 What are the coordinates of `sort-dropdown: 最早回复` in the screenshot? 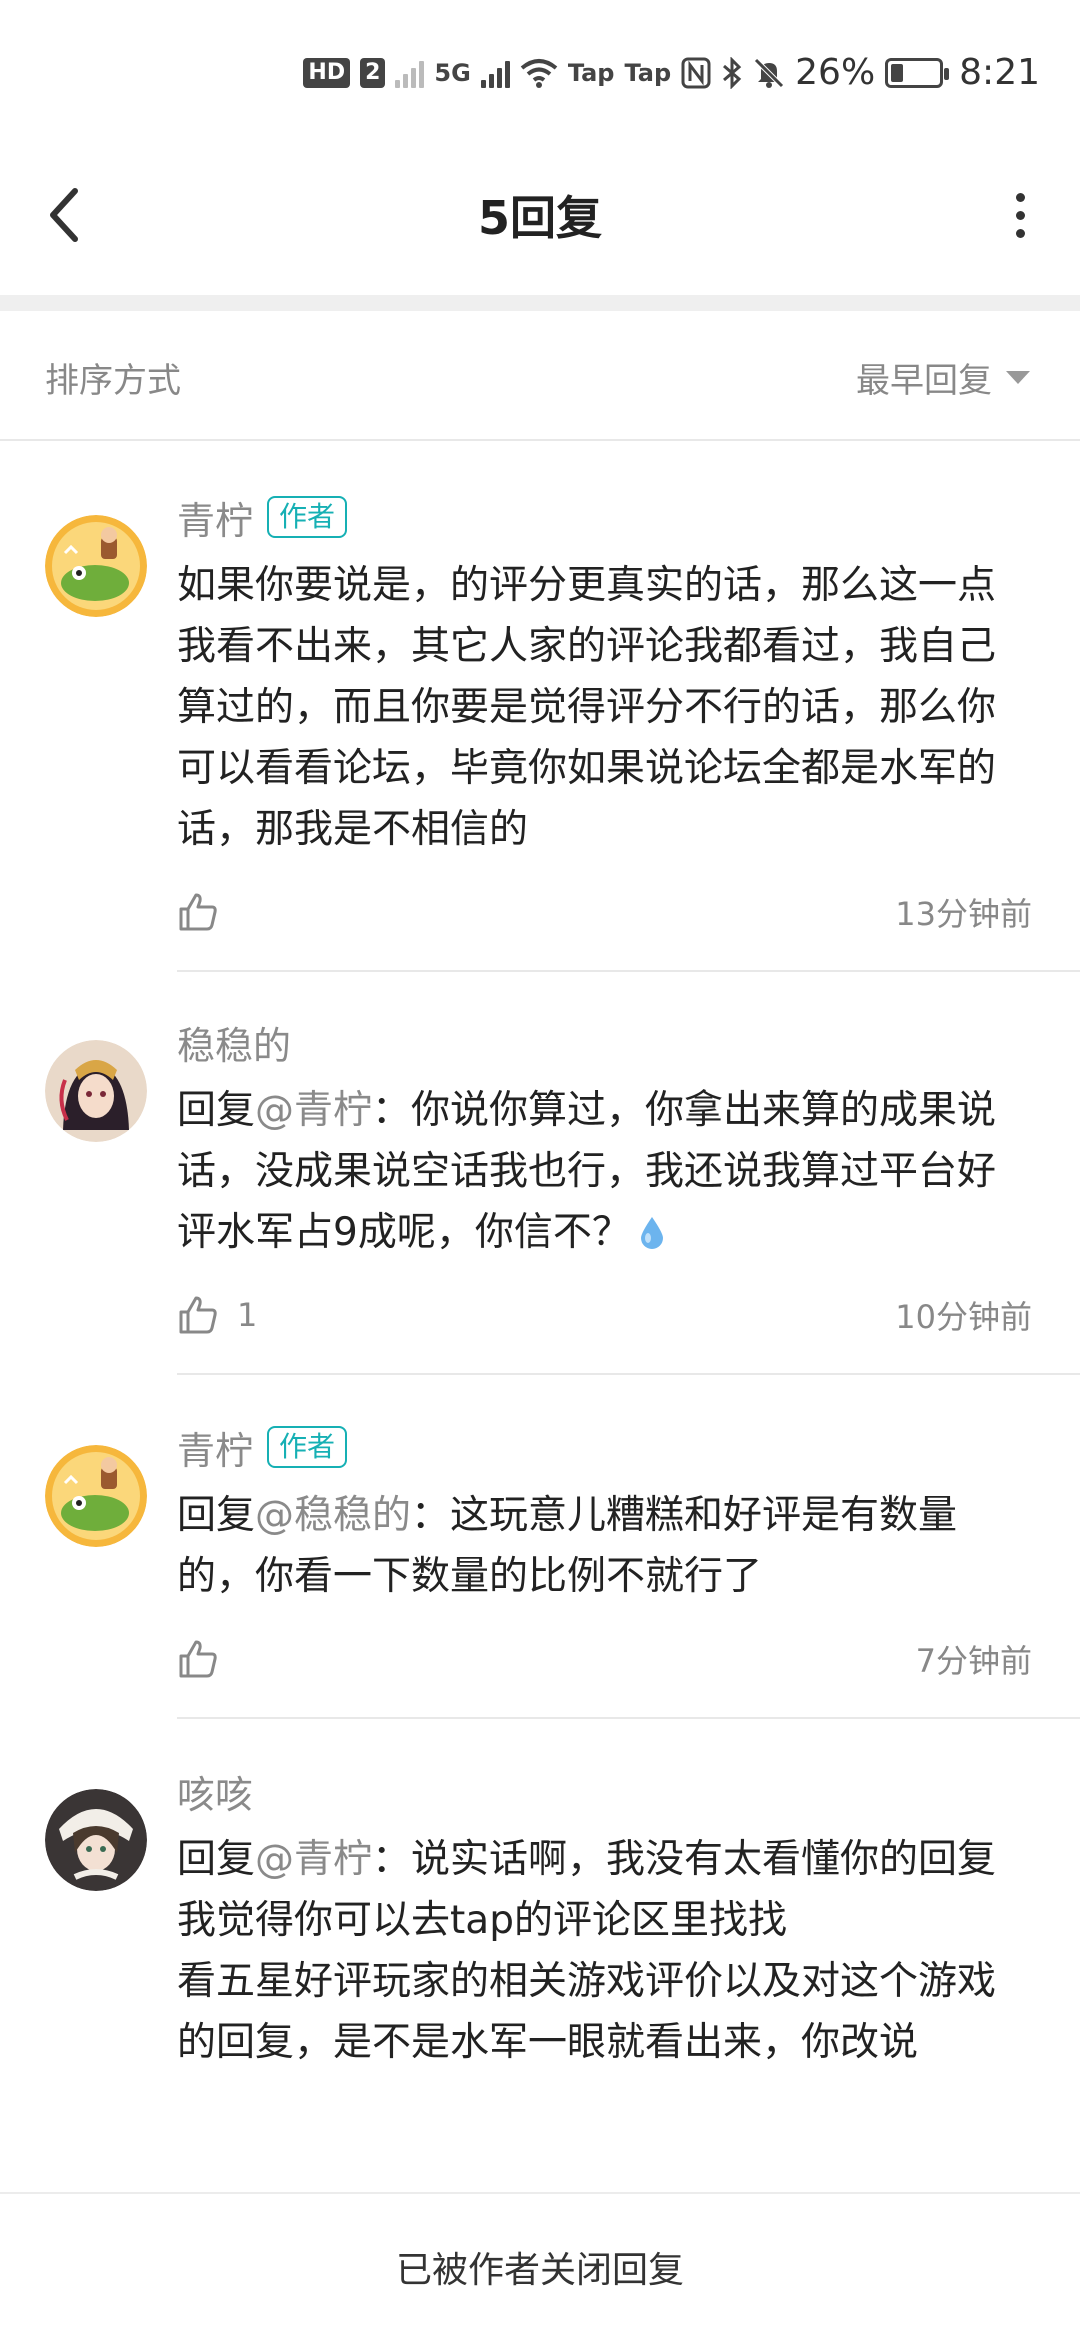 It's located at (943, 377).